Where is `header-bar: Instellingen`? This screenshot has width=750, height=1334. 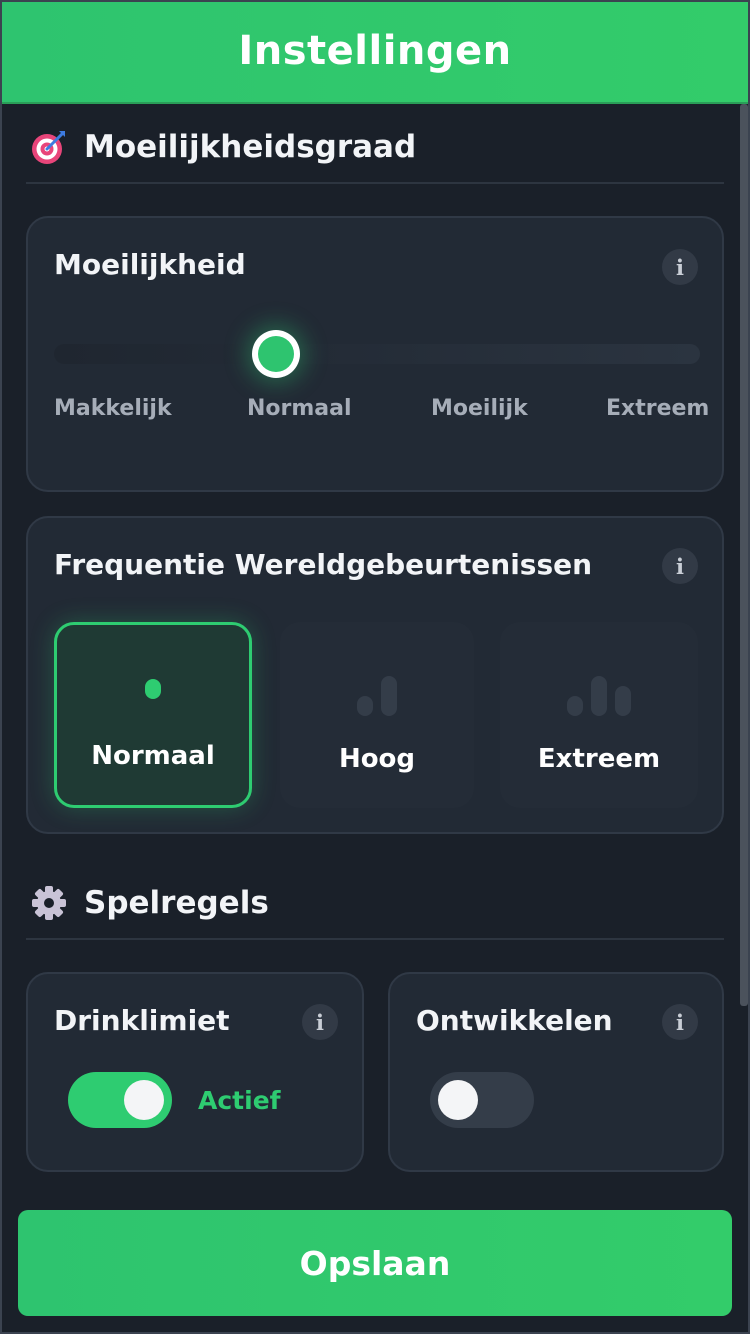 header-bar: Instellingen is located at coordinates (375, 52).